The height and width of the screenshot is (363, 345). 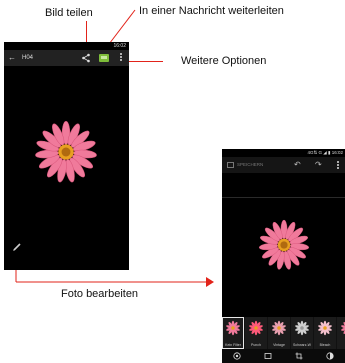 I want to click on editor-tool-bar, so click(x=283, y=356).